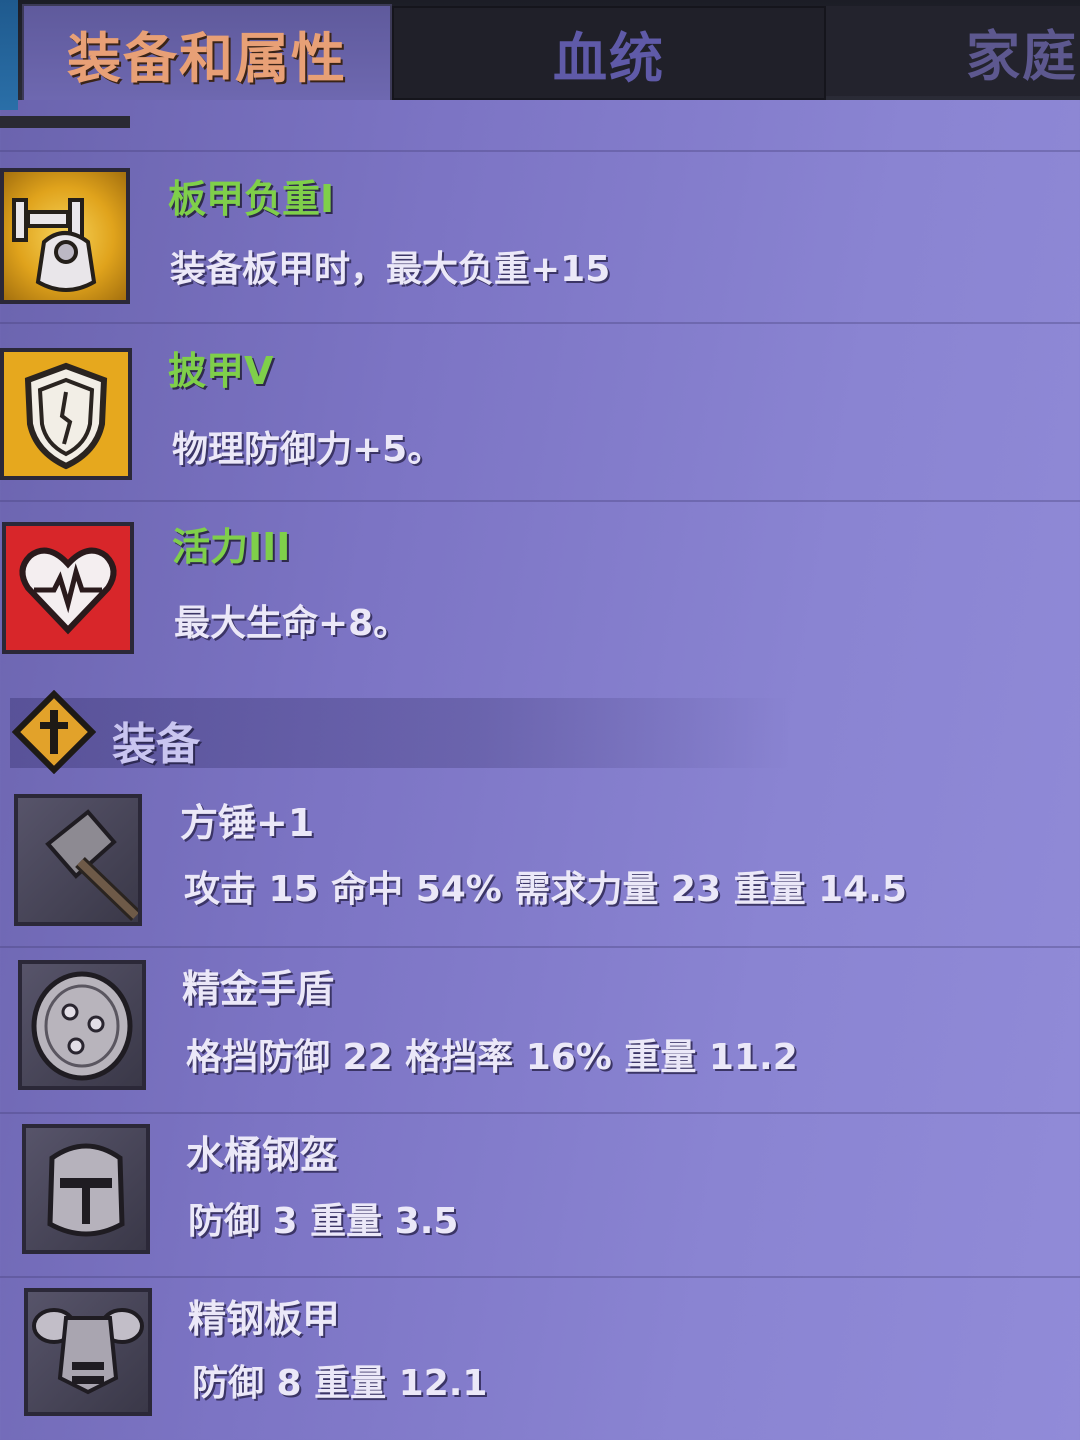 The image size is (1080, 1440). Describe the element at coordinates (292, 623) in the screenshot. I see `perk-description: 最大生命+8。` at that location.